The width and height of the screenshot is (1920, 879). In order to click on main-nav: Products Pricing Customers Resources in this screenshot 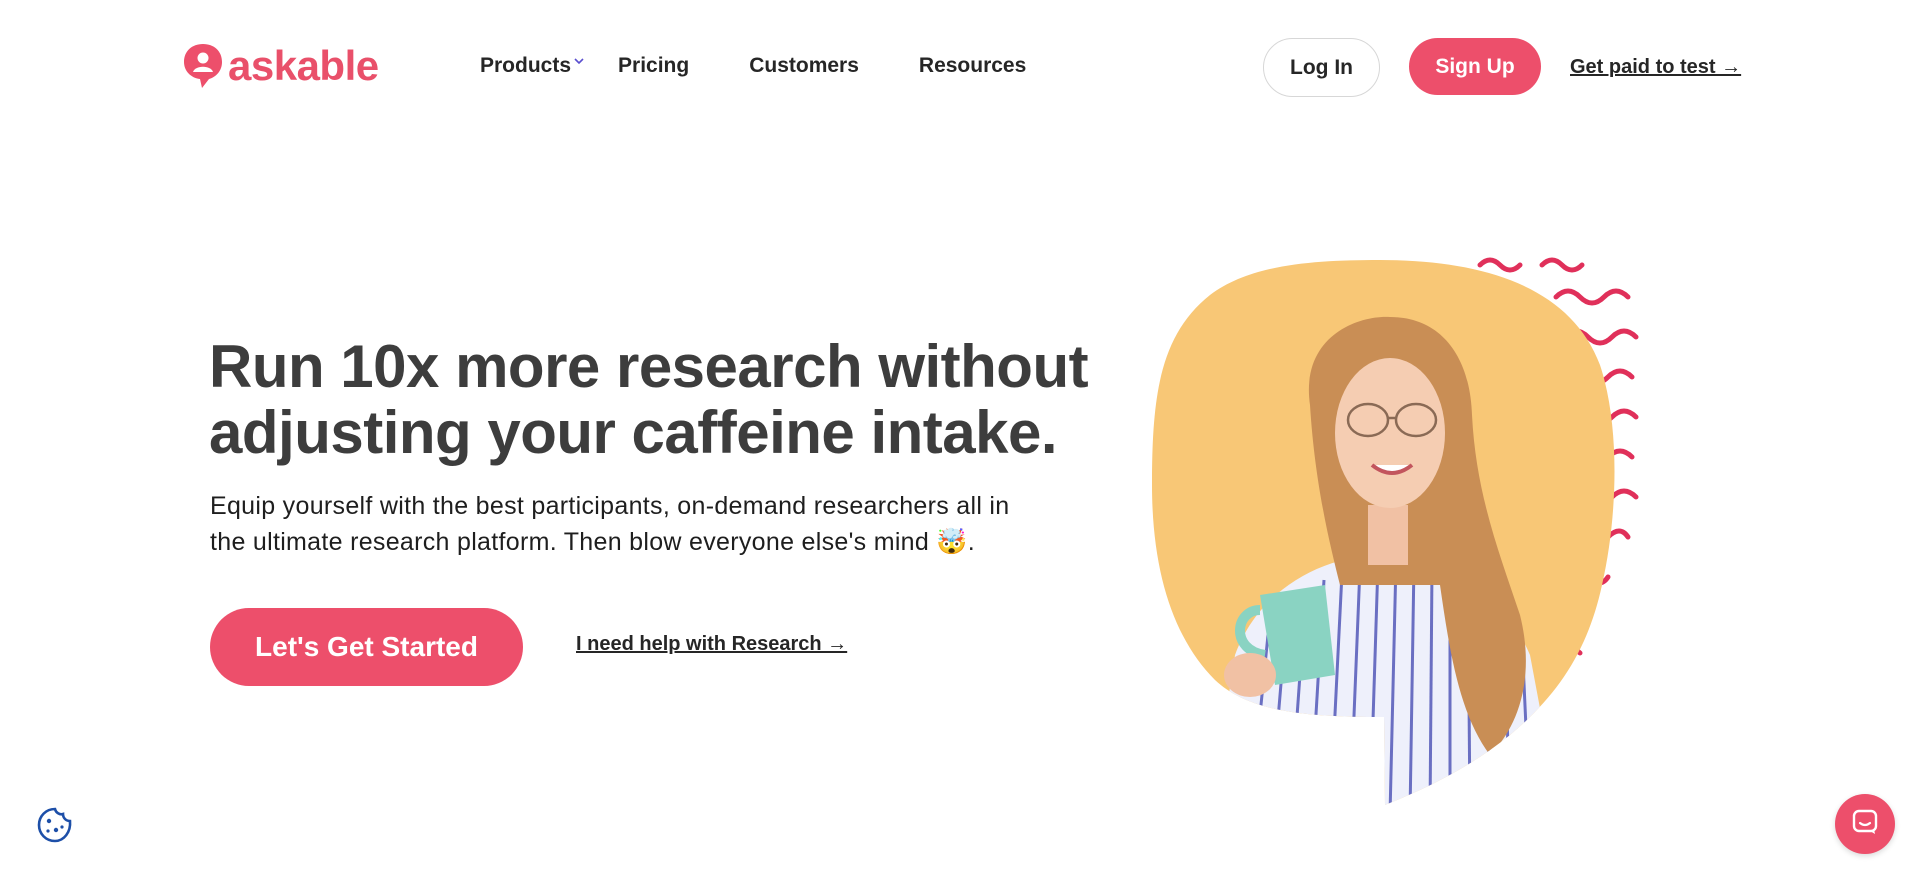, I will do `click(753, 66)`.